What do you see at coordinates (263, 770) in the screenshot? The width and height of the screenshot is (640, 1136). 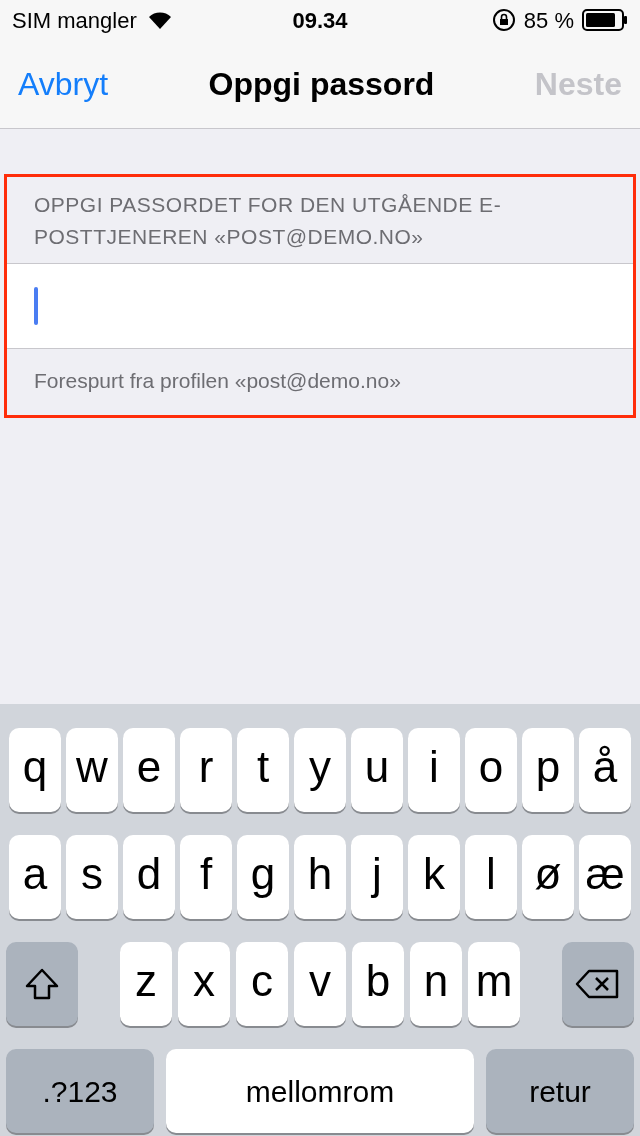 I see `letter-key: t` at bounding box center [263, 770].